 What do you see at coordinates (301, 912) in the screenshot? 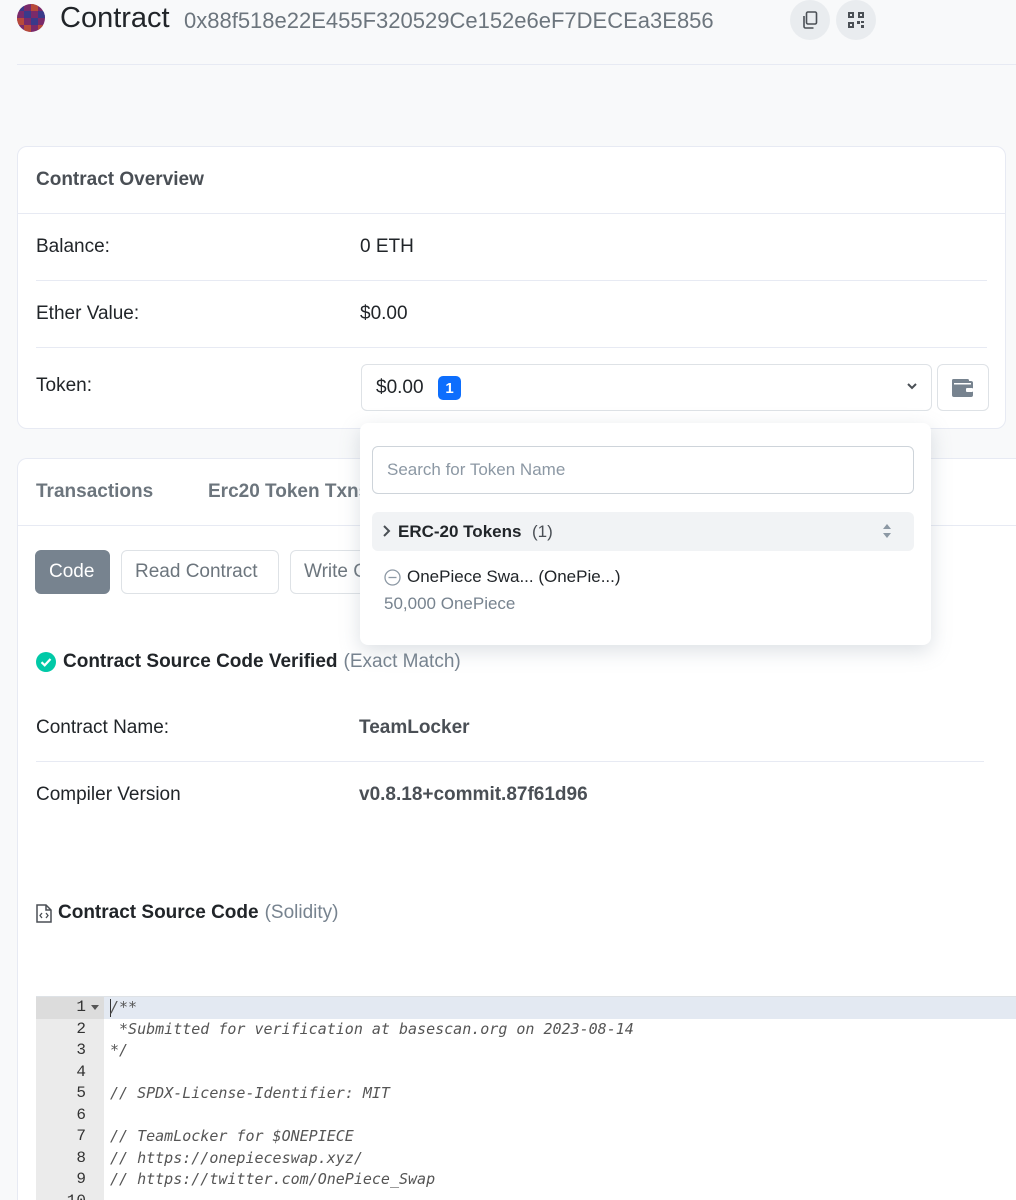
I see `source-code-language: (Solidity)` at bounding box center [301, 912].